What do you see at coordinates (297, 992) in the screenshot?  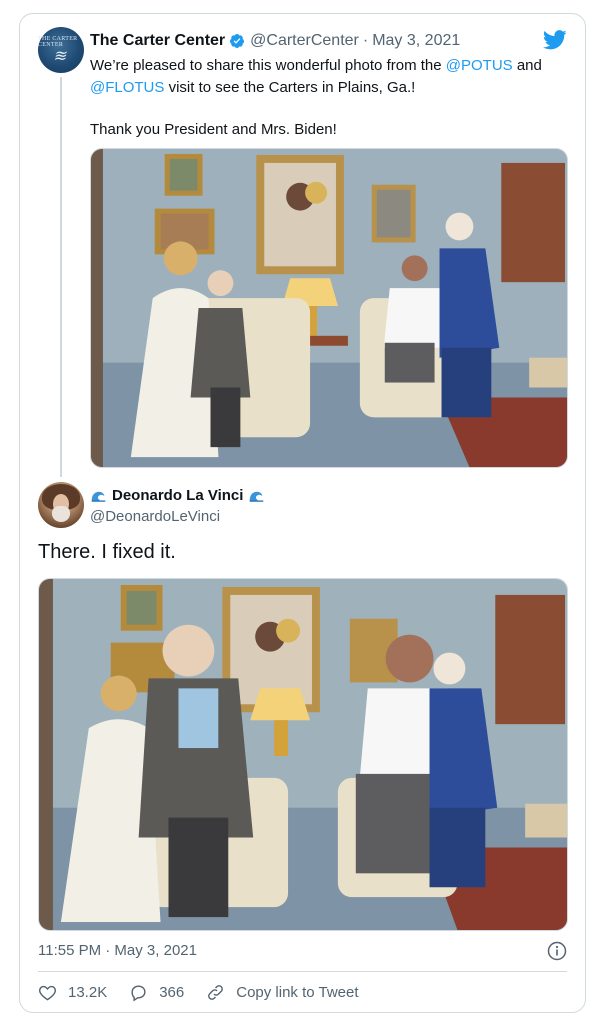 I see `copy-link-label: Copy link to Tweet` at bounding box center [297, 992].